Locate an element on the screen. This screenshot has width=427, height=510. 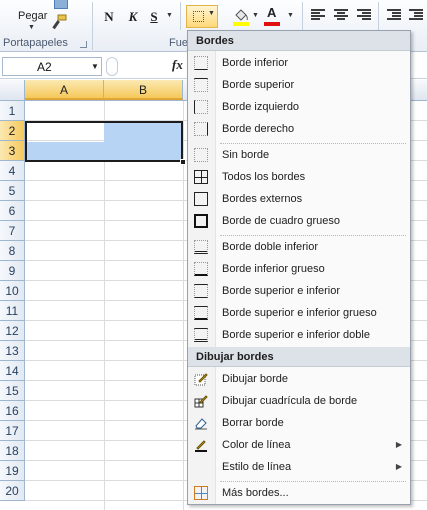
row-header-5: 5 is located at coordinates (12, 191).